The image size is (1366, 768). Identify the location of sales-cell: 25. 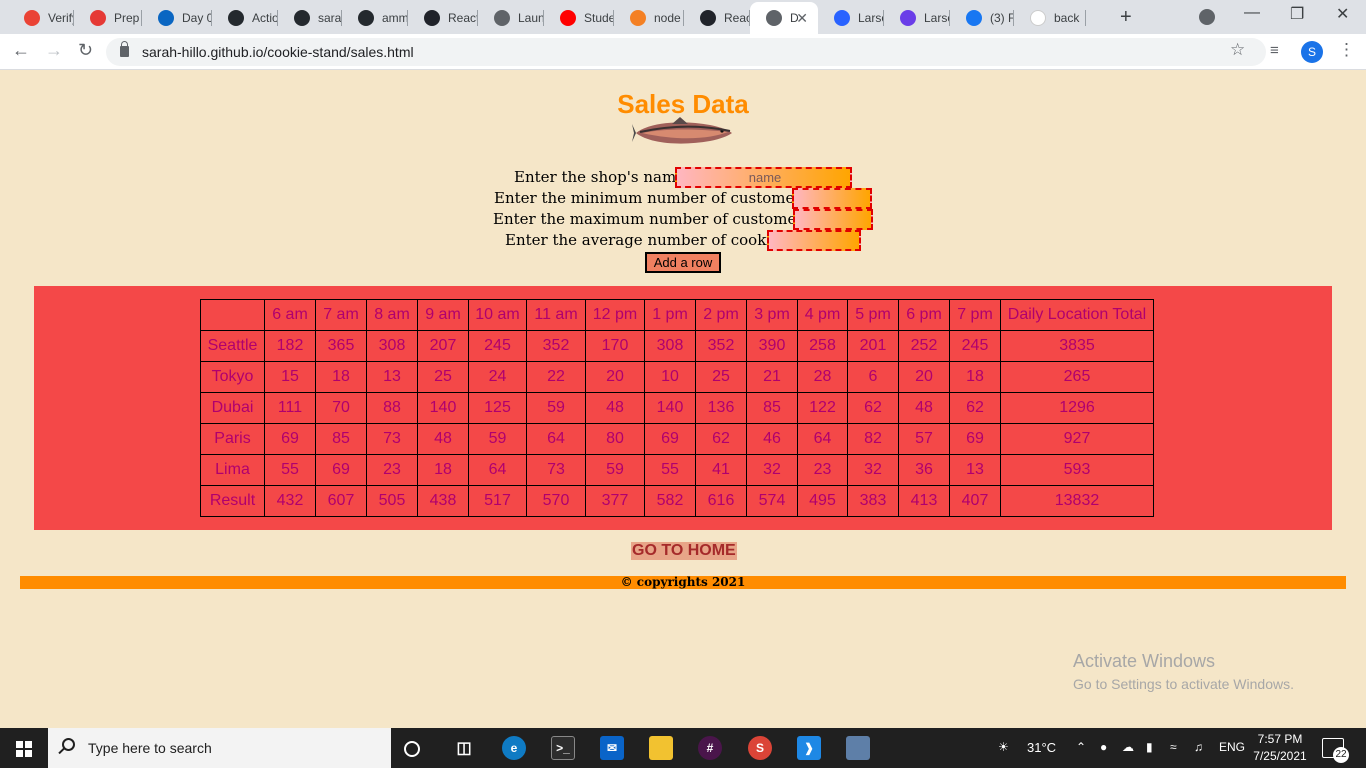
(443, 377).